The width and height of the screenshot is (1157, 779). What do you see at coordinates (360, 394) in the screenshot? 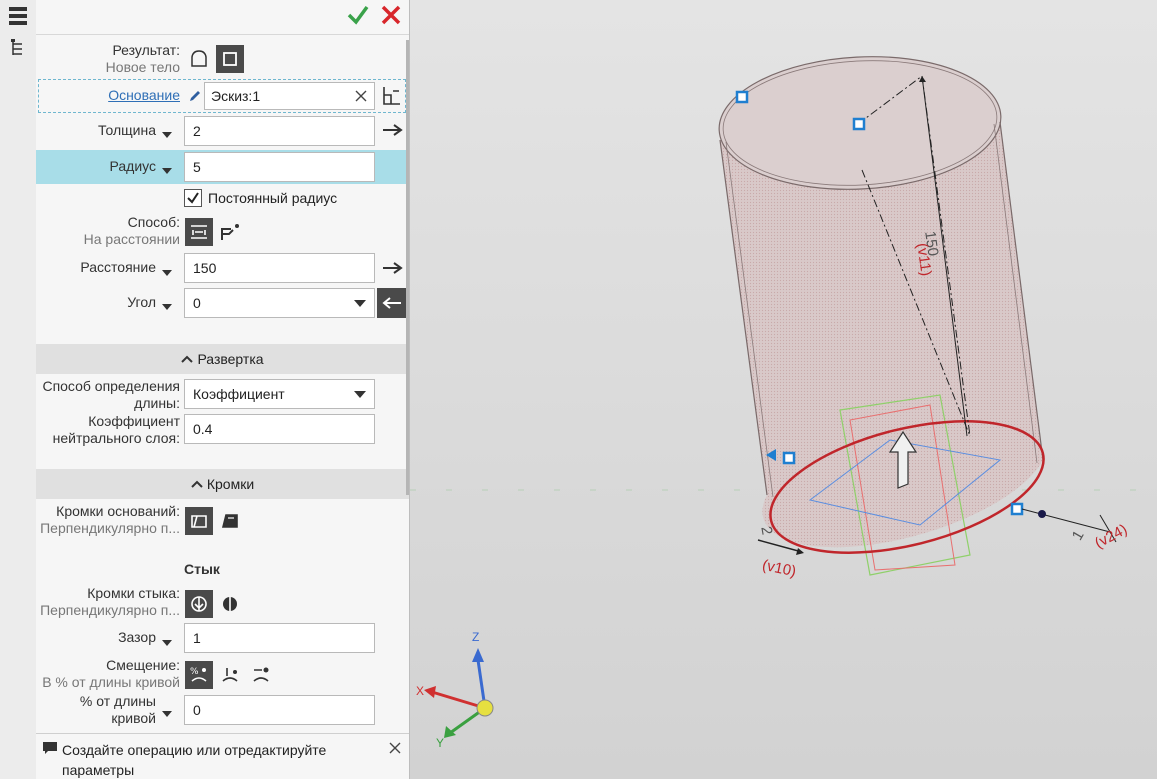
I see `length-method-arrow-icon` at bounding box center [360, 394].